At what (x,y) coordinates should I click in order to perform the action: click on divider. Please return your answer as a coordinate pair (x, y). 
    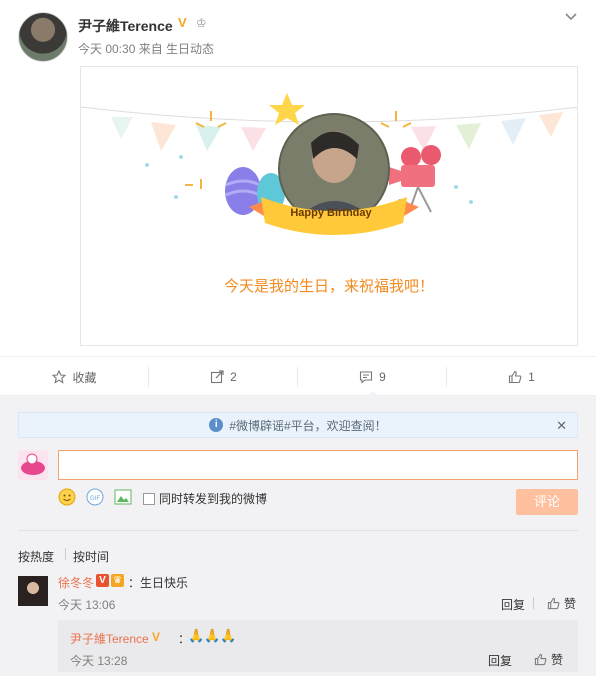
    Looking at the image, I should click on (298, 530).